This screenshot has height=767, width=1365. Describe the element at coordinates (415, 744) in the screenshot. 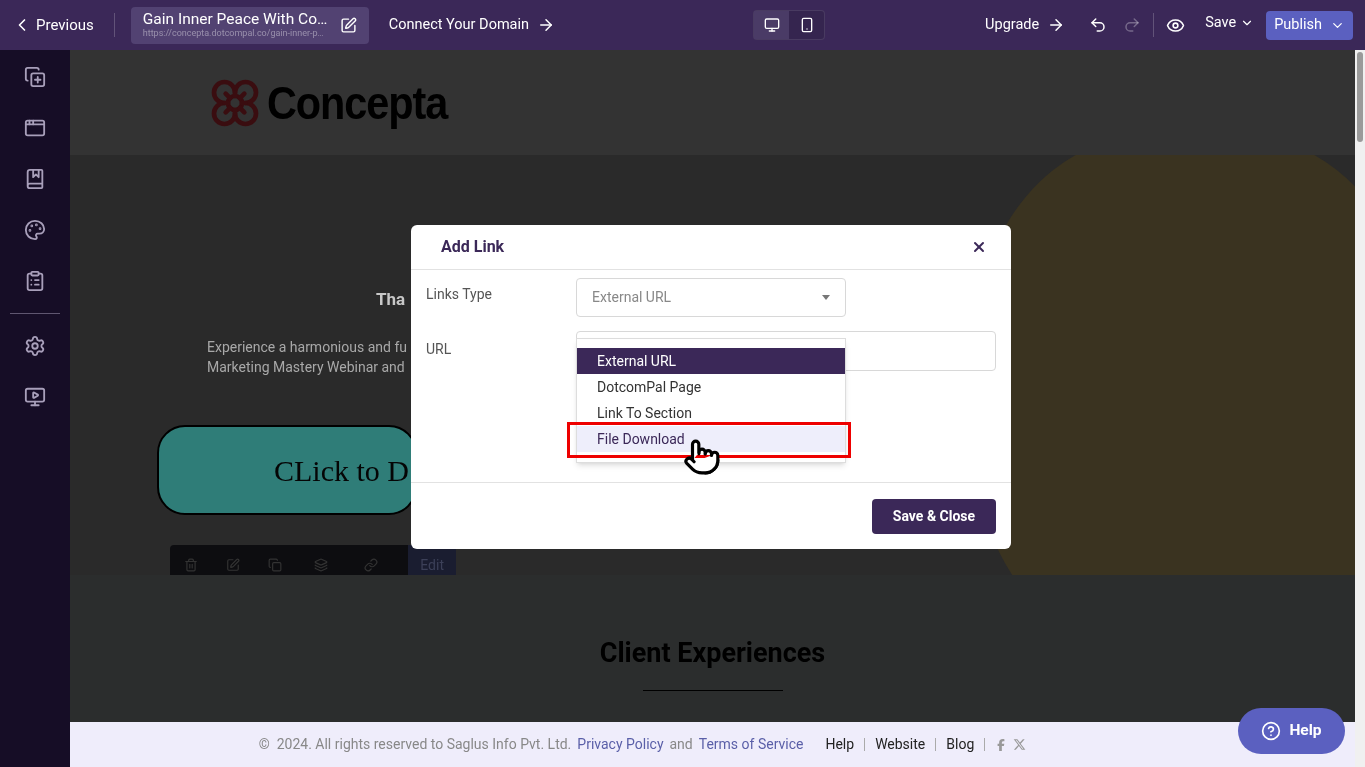

I see `copyright-text: © 2024. All rights reserved to Saglus Info Pvt. Ltd.` at that location.